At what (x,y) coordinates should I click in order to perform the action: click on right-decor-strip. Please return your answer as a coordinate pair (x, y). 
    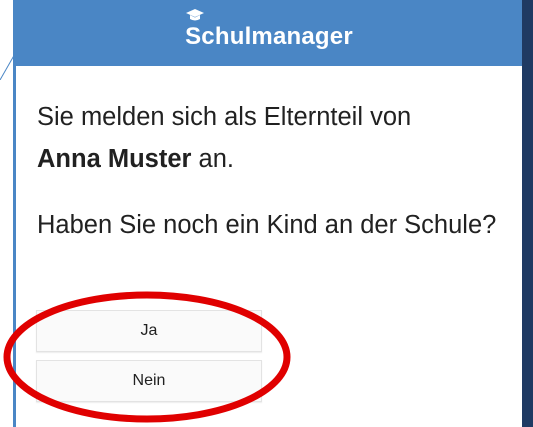
    Looking at the image, I should click on (527, 213).